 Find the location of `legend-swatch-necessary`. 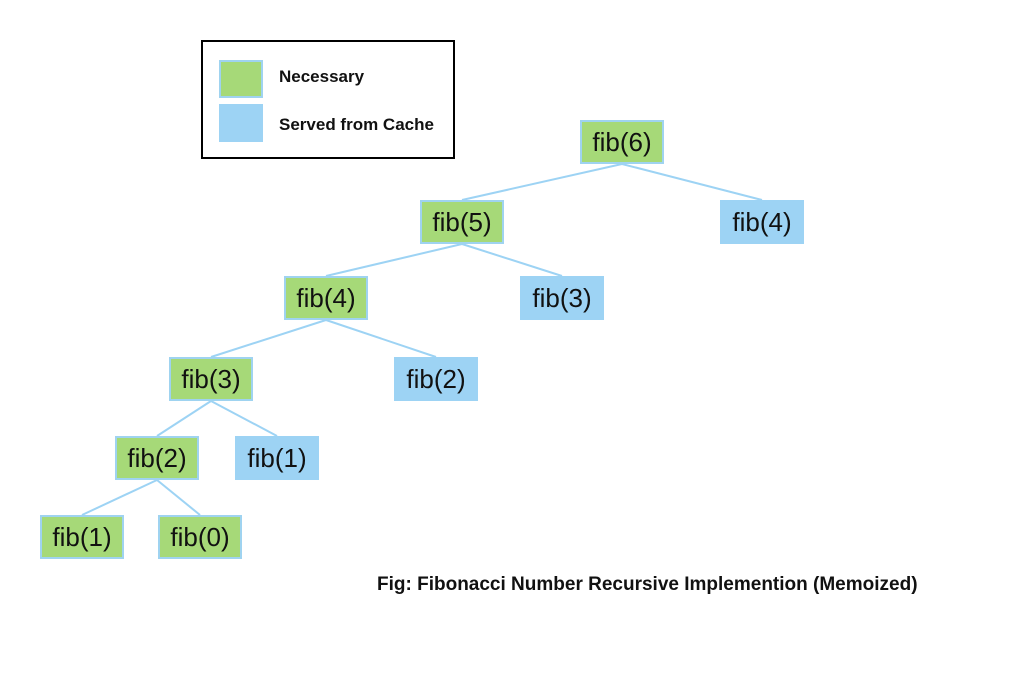

legend-swatch-necessary is located at coordinates (241, 79).